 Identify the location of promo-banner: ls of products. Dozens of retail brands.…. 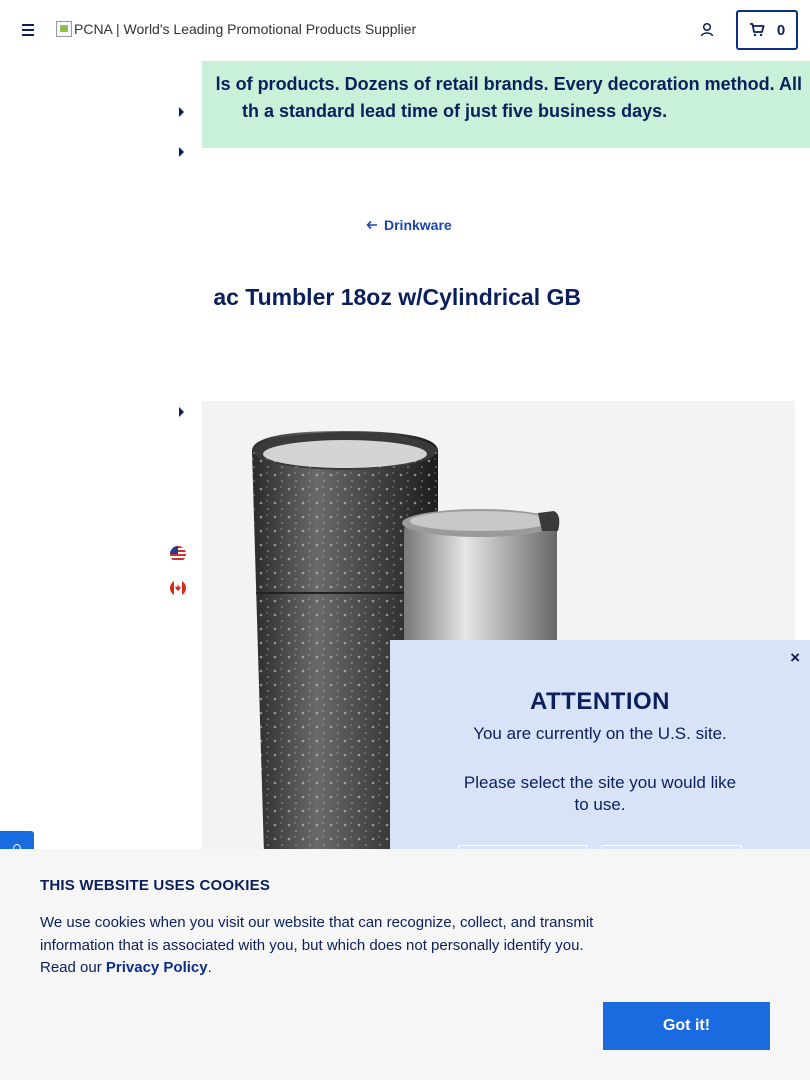
(506, 104).